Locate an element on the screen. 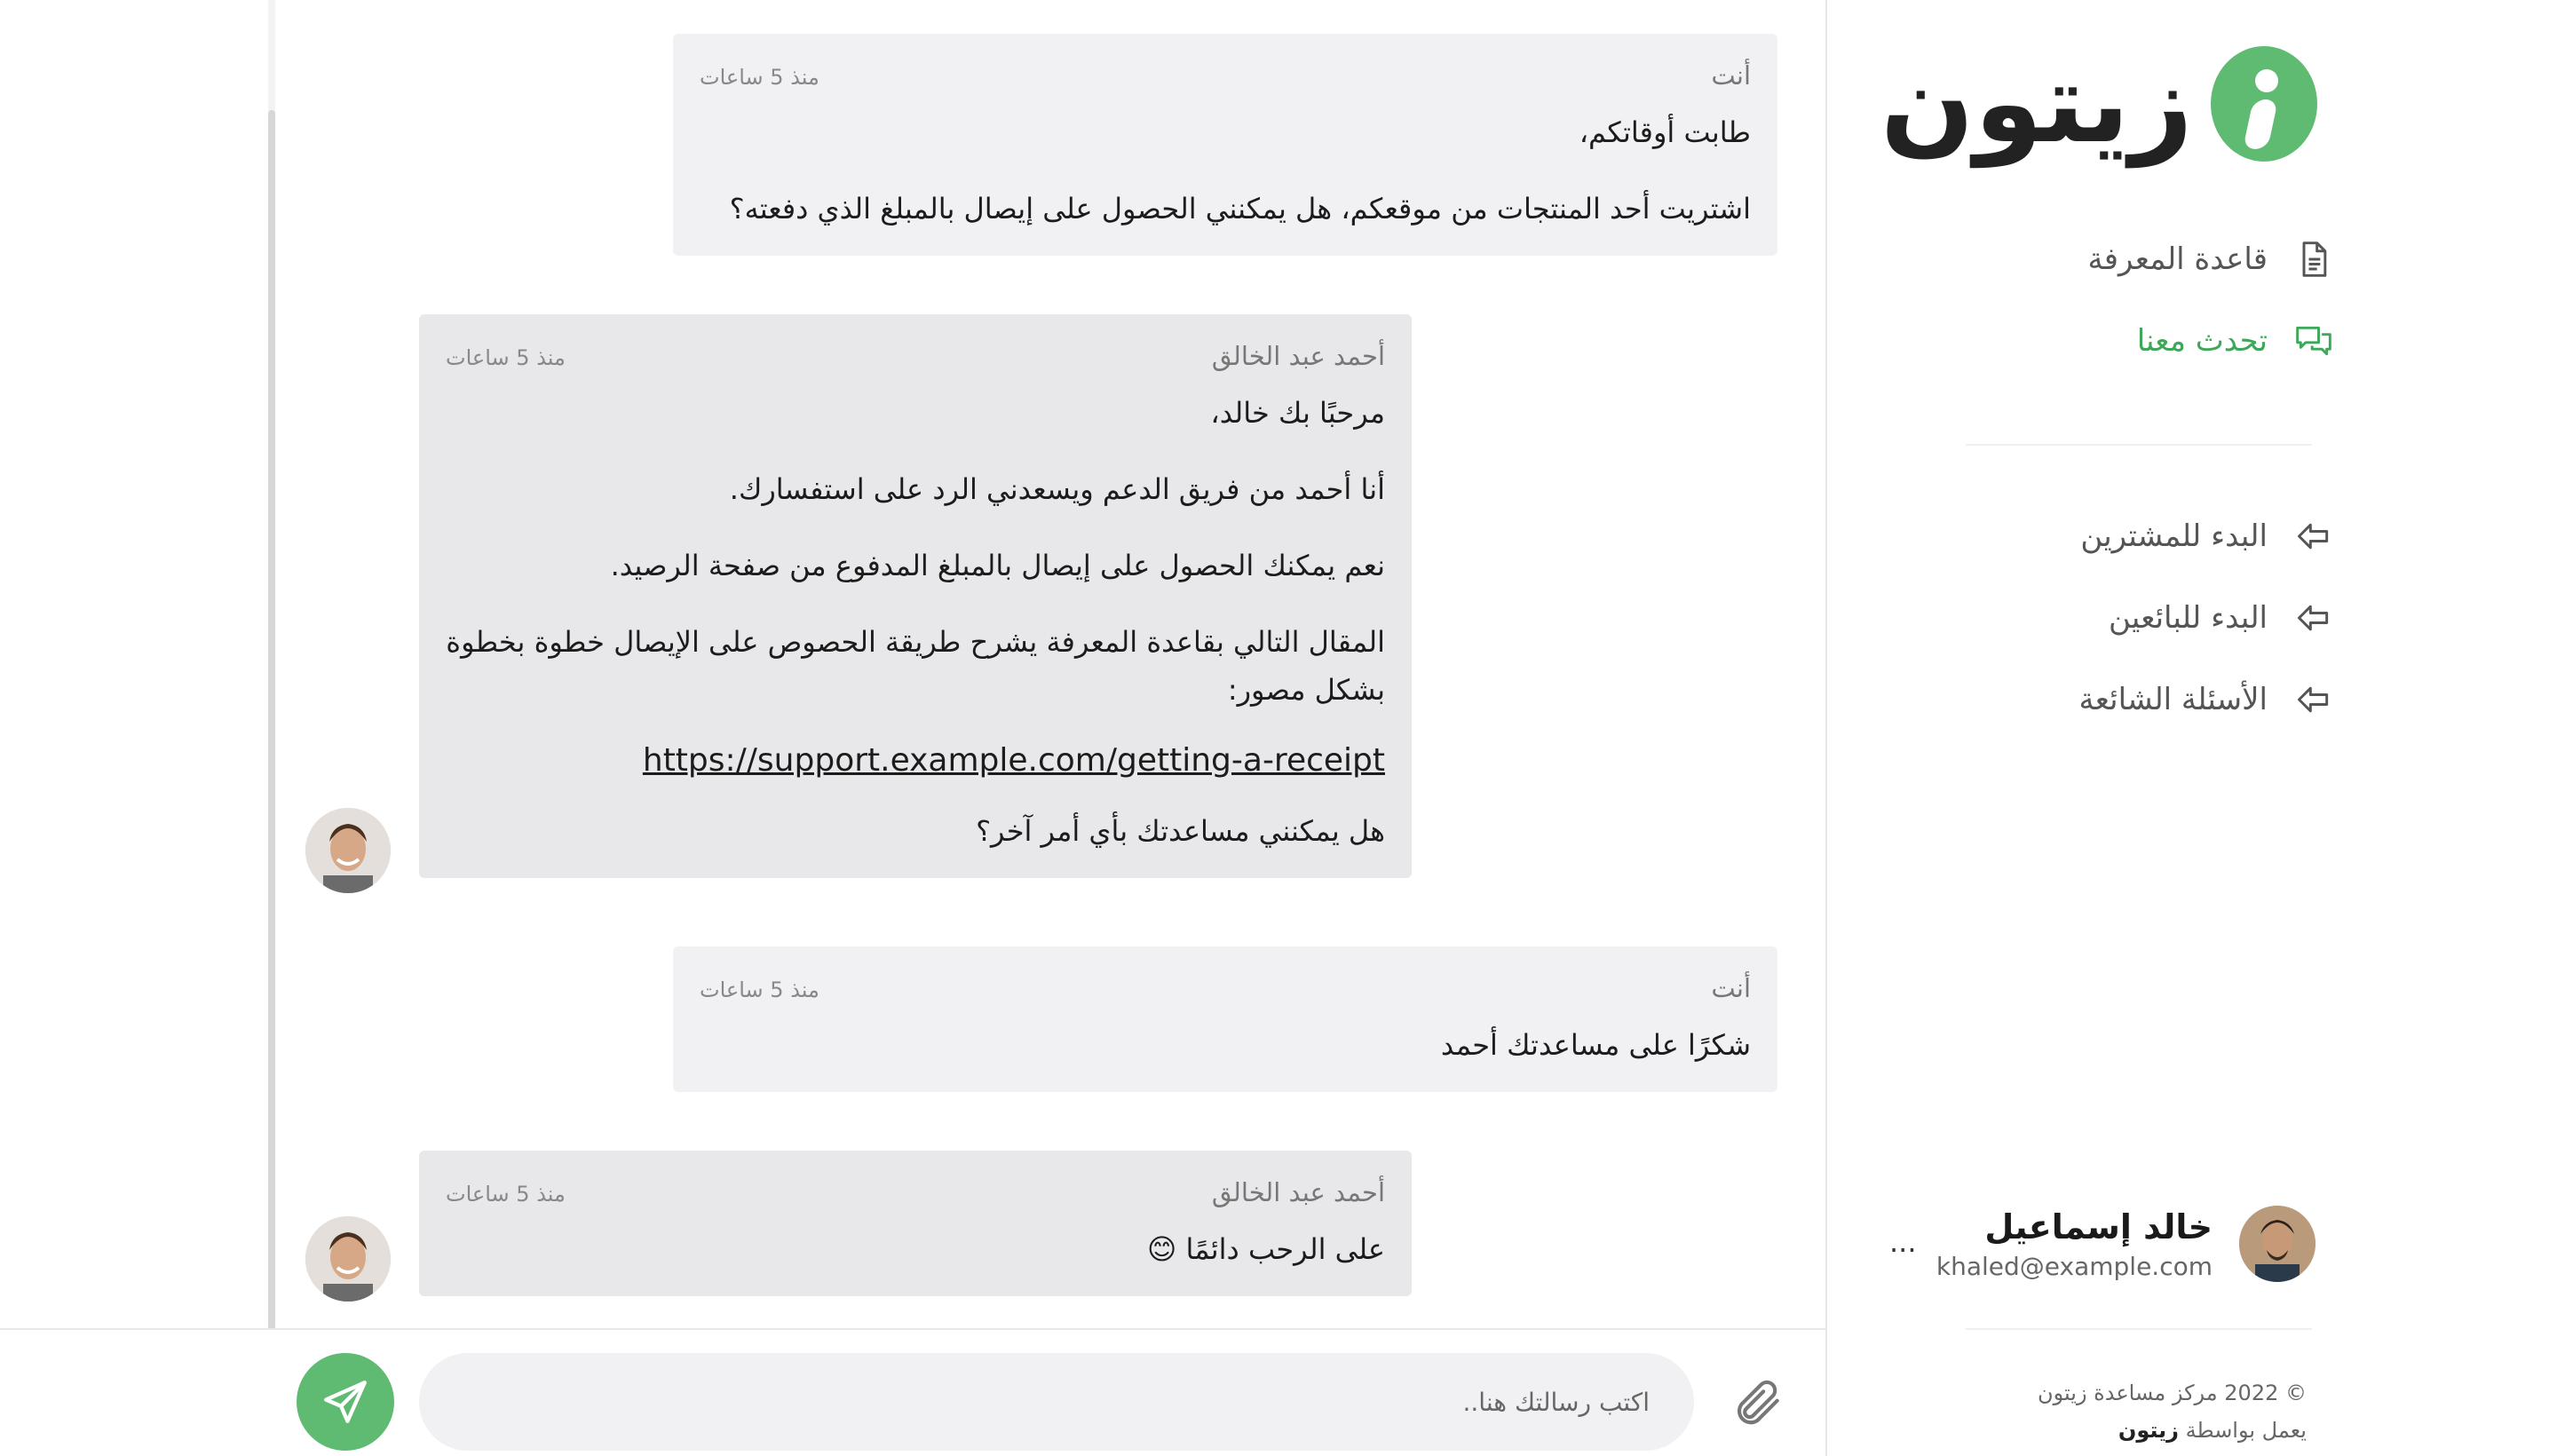 This screenshot has width=2557, height=1456. nav-sellers-start: البدء للبائعين is located at coordinates (2221, 617).